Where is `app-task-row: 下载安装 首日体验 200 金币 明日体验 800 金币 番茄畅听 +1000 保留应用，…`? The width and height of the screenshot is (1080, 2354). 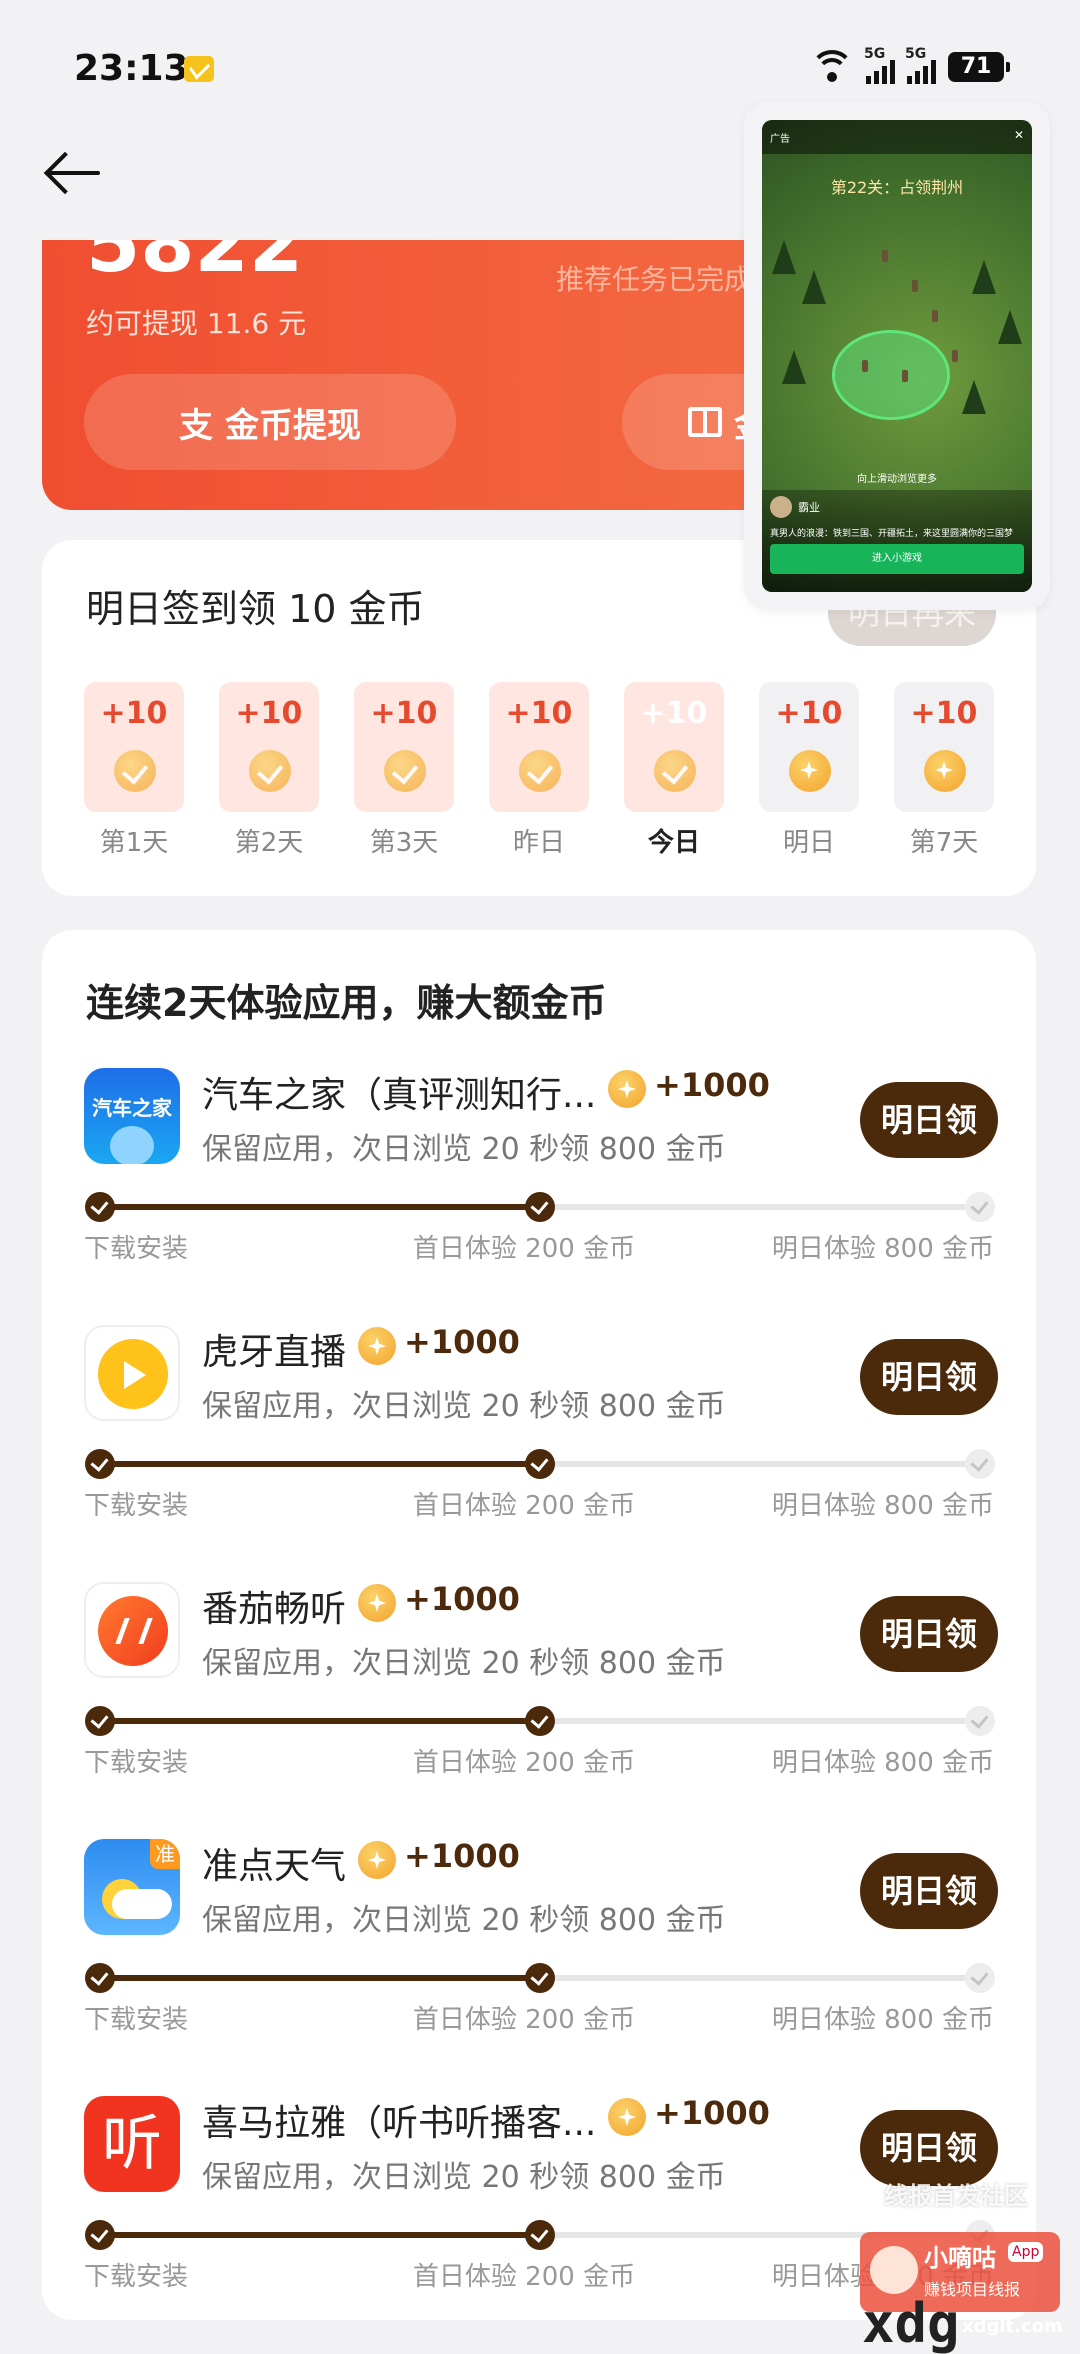 app-task-row: 下载安装 首日体验 200 金币 明日体验 800 金币 番茄畅听 +1000 保留应用，… is located at coordinates (539, 1681).